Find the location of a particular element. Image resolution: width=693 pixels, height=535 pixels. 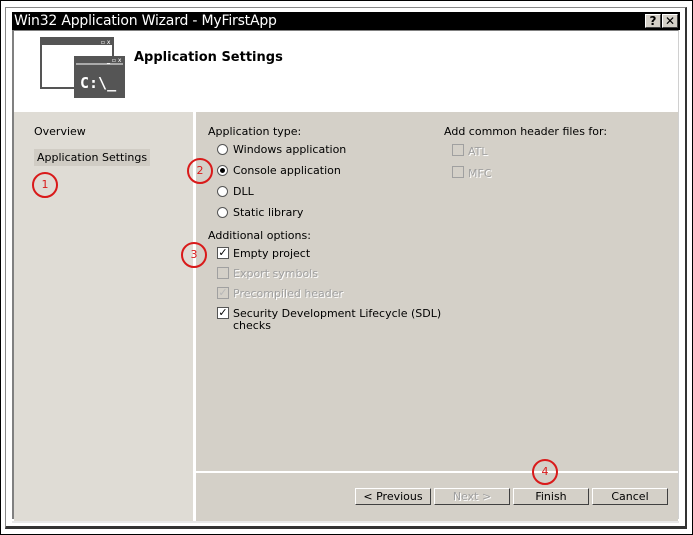

dialog-bottom-edge is located at coordinates (345, 522).